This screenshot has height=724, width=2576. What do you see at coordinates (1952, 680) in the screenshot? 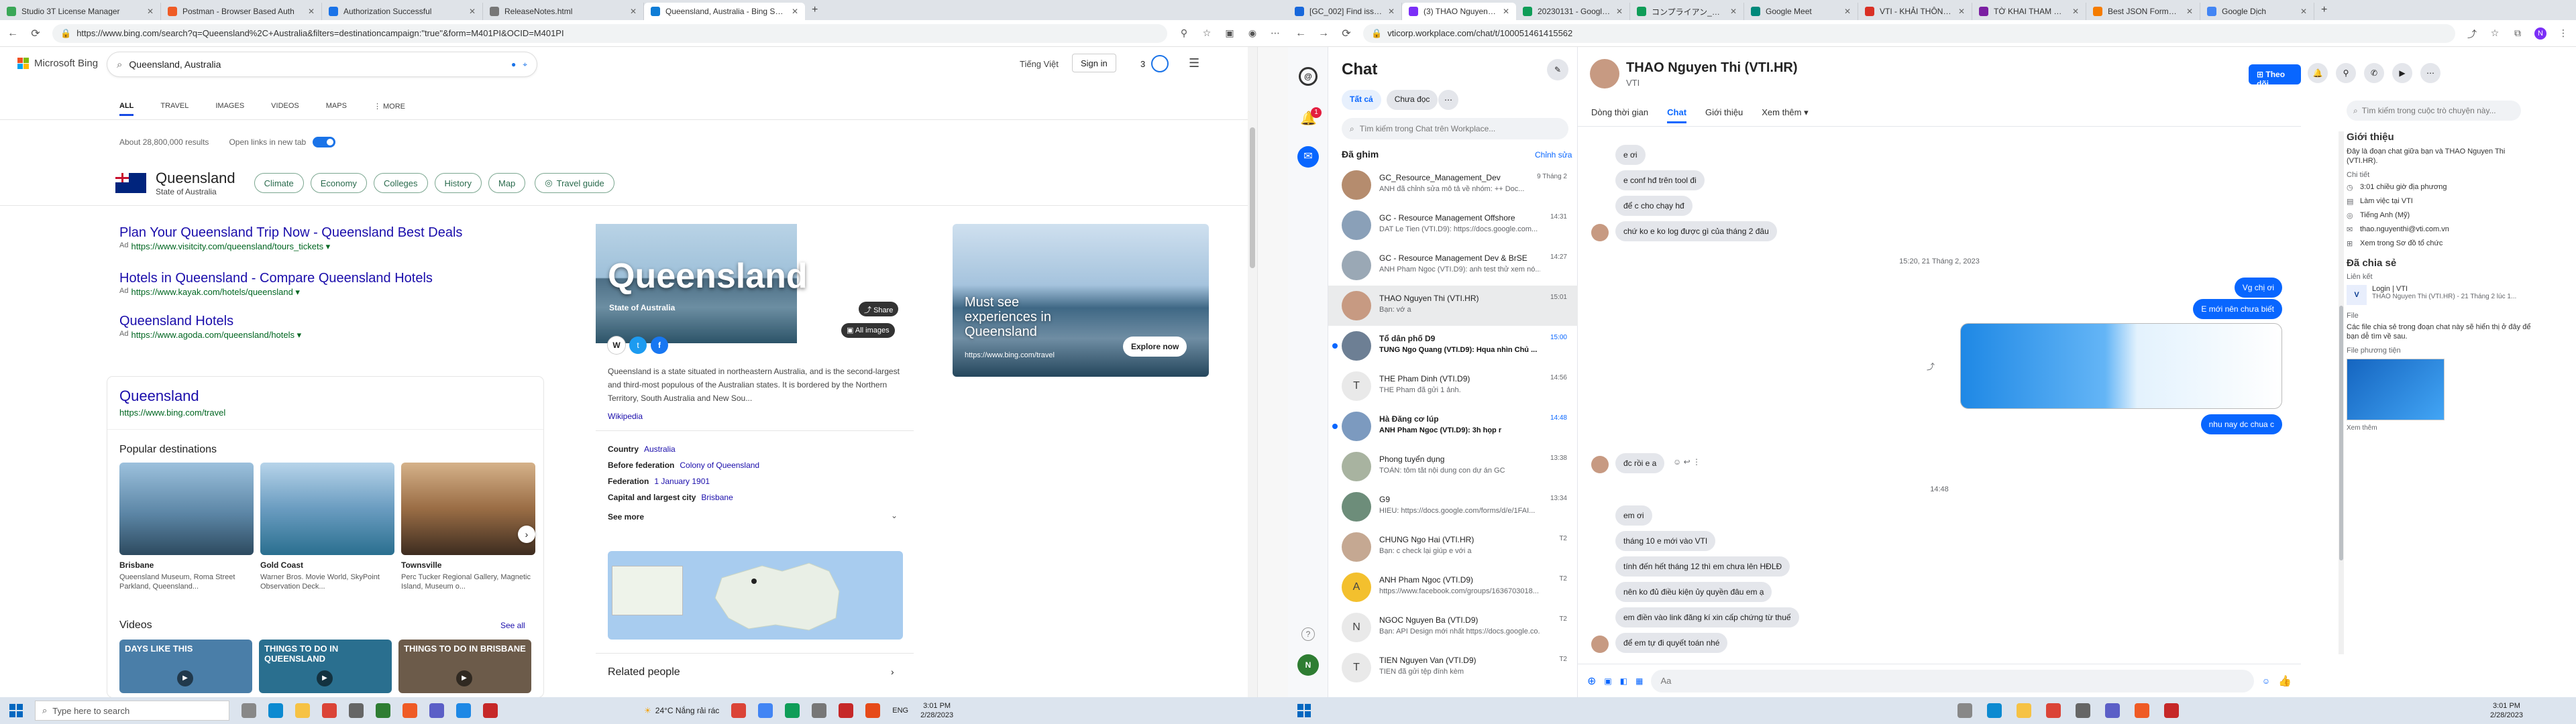
I see `message-input: Aa` at bounding box center [1952, 680].